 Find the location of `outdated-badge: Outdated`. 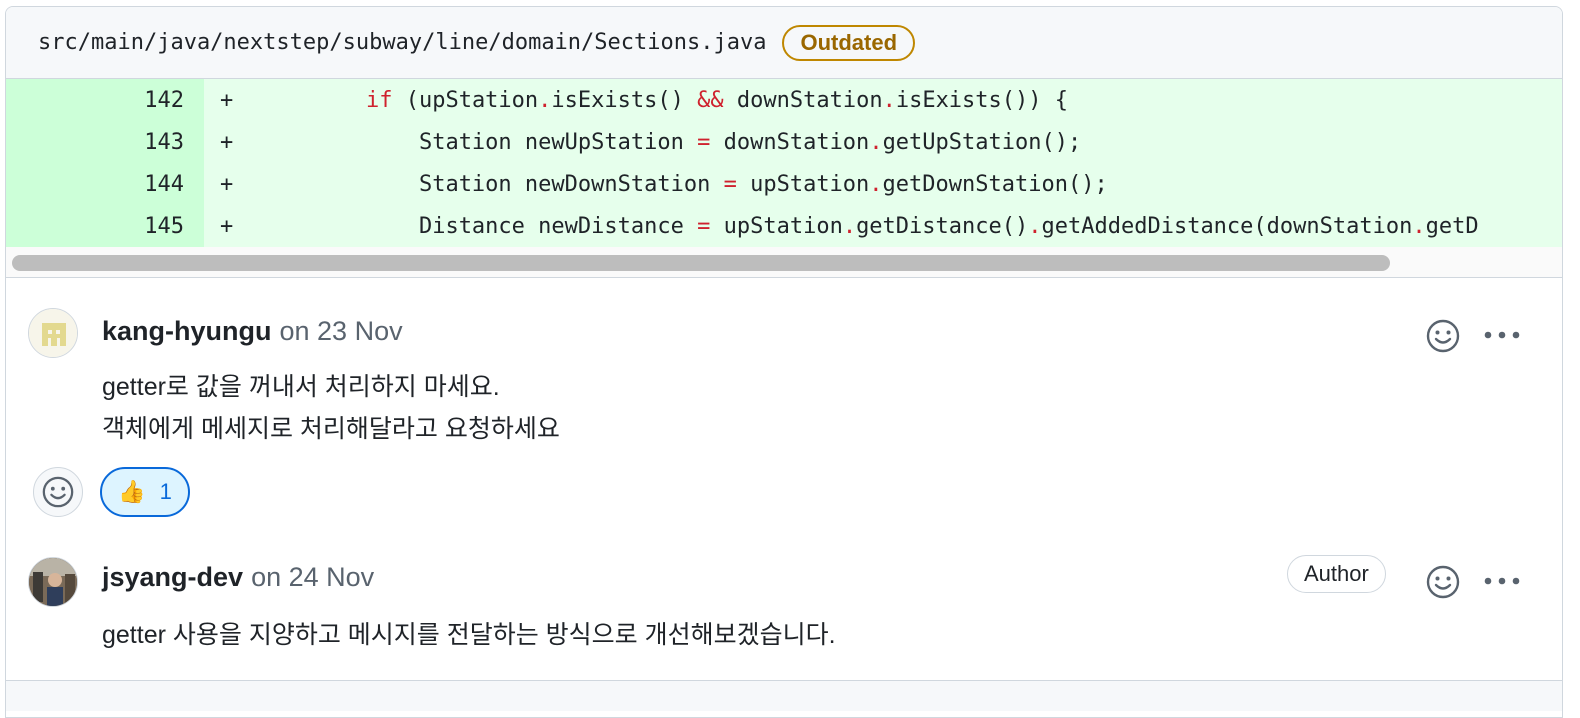

outdated-badge: Outdated is located at coordinates (849, 42).